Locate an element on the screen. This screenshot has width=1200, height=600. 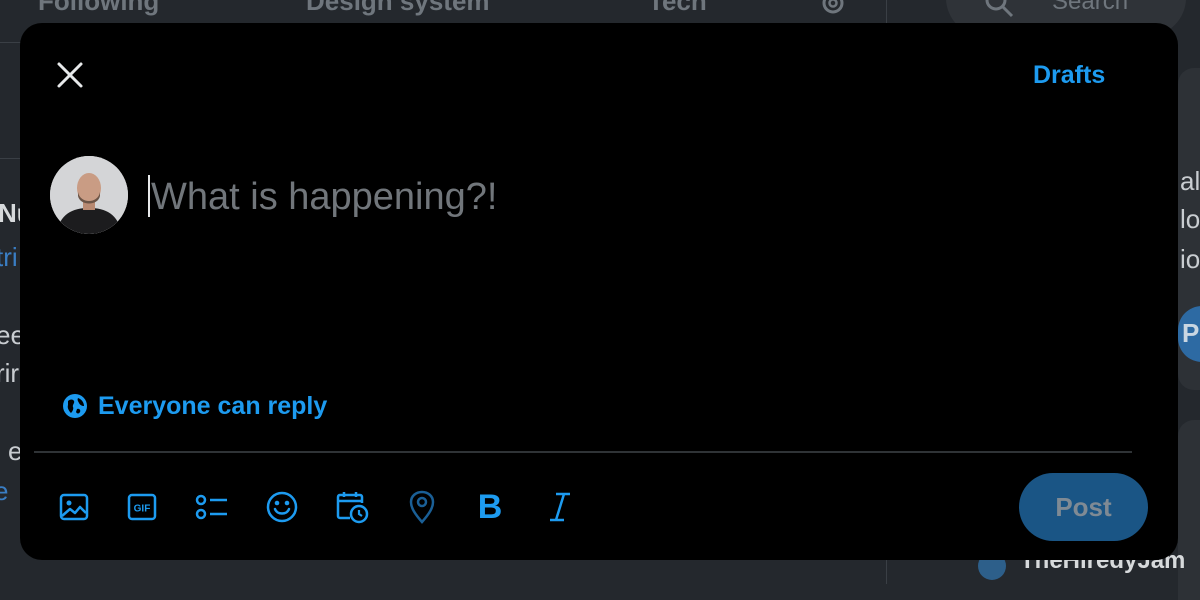
background-fragment: Pr is located at coordinates (1191, 333).